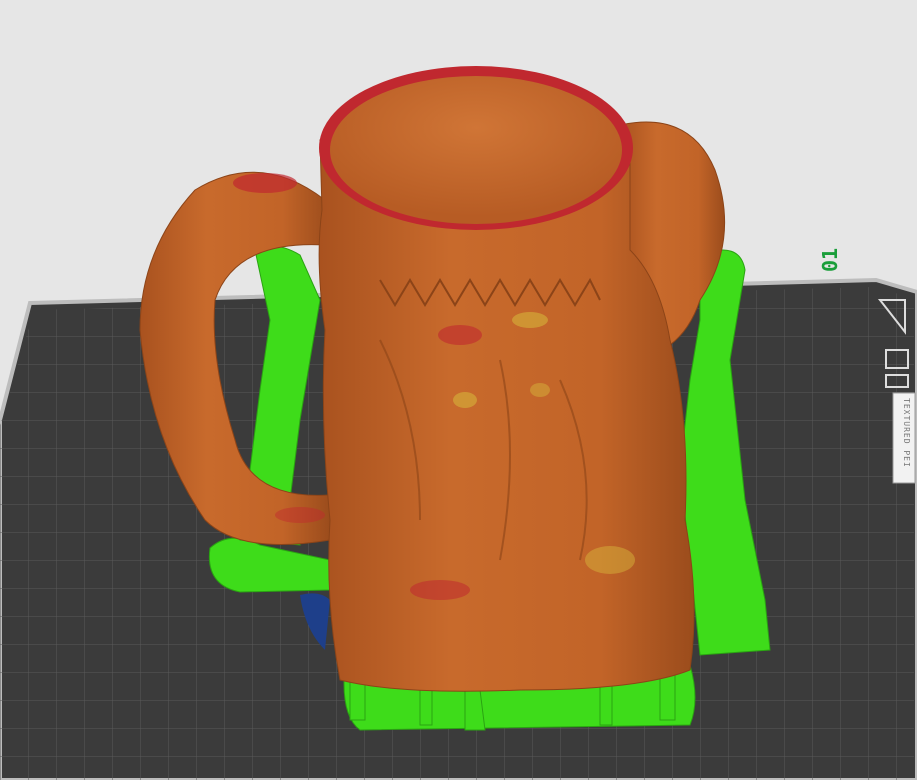 Image resolution: width=917 pixels, height=780 pixels. What do you see at coordinates (830, 260) in the screenshot?
I see `plate-number-label: 01` at bounding box center [830, 260].